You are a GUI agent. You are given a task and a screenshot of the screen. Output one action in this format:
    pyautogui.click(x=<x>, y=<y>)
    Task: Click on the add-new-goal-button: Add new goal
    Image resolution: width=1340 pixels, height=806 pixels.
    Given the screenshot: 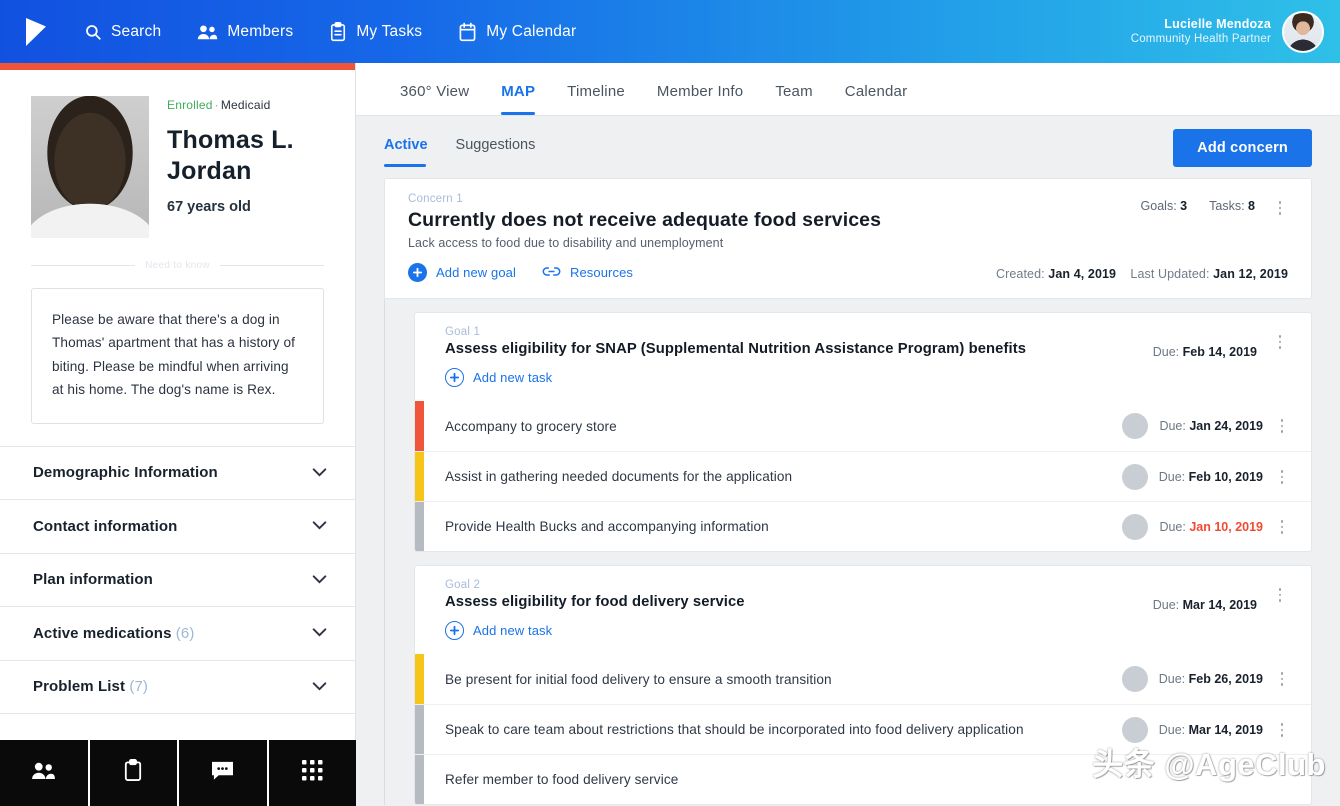 What is the action you would take?
    pyautogui.click(x=462, y=272)
    